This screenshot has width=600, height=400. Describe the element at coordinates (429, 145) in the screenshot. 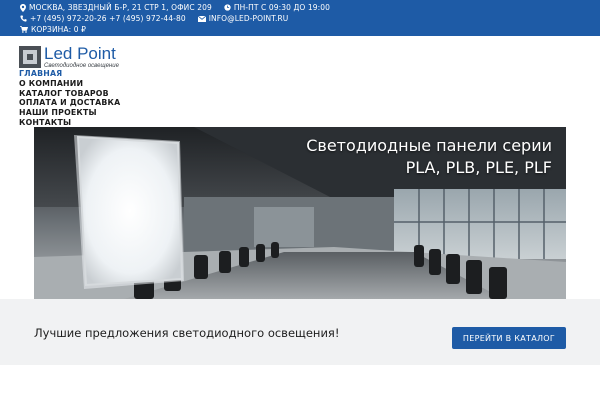

I see `banner-title-line1: Светодиодные панели серии` at that location.